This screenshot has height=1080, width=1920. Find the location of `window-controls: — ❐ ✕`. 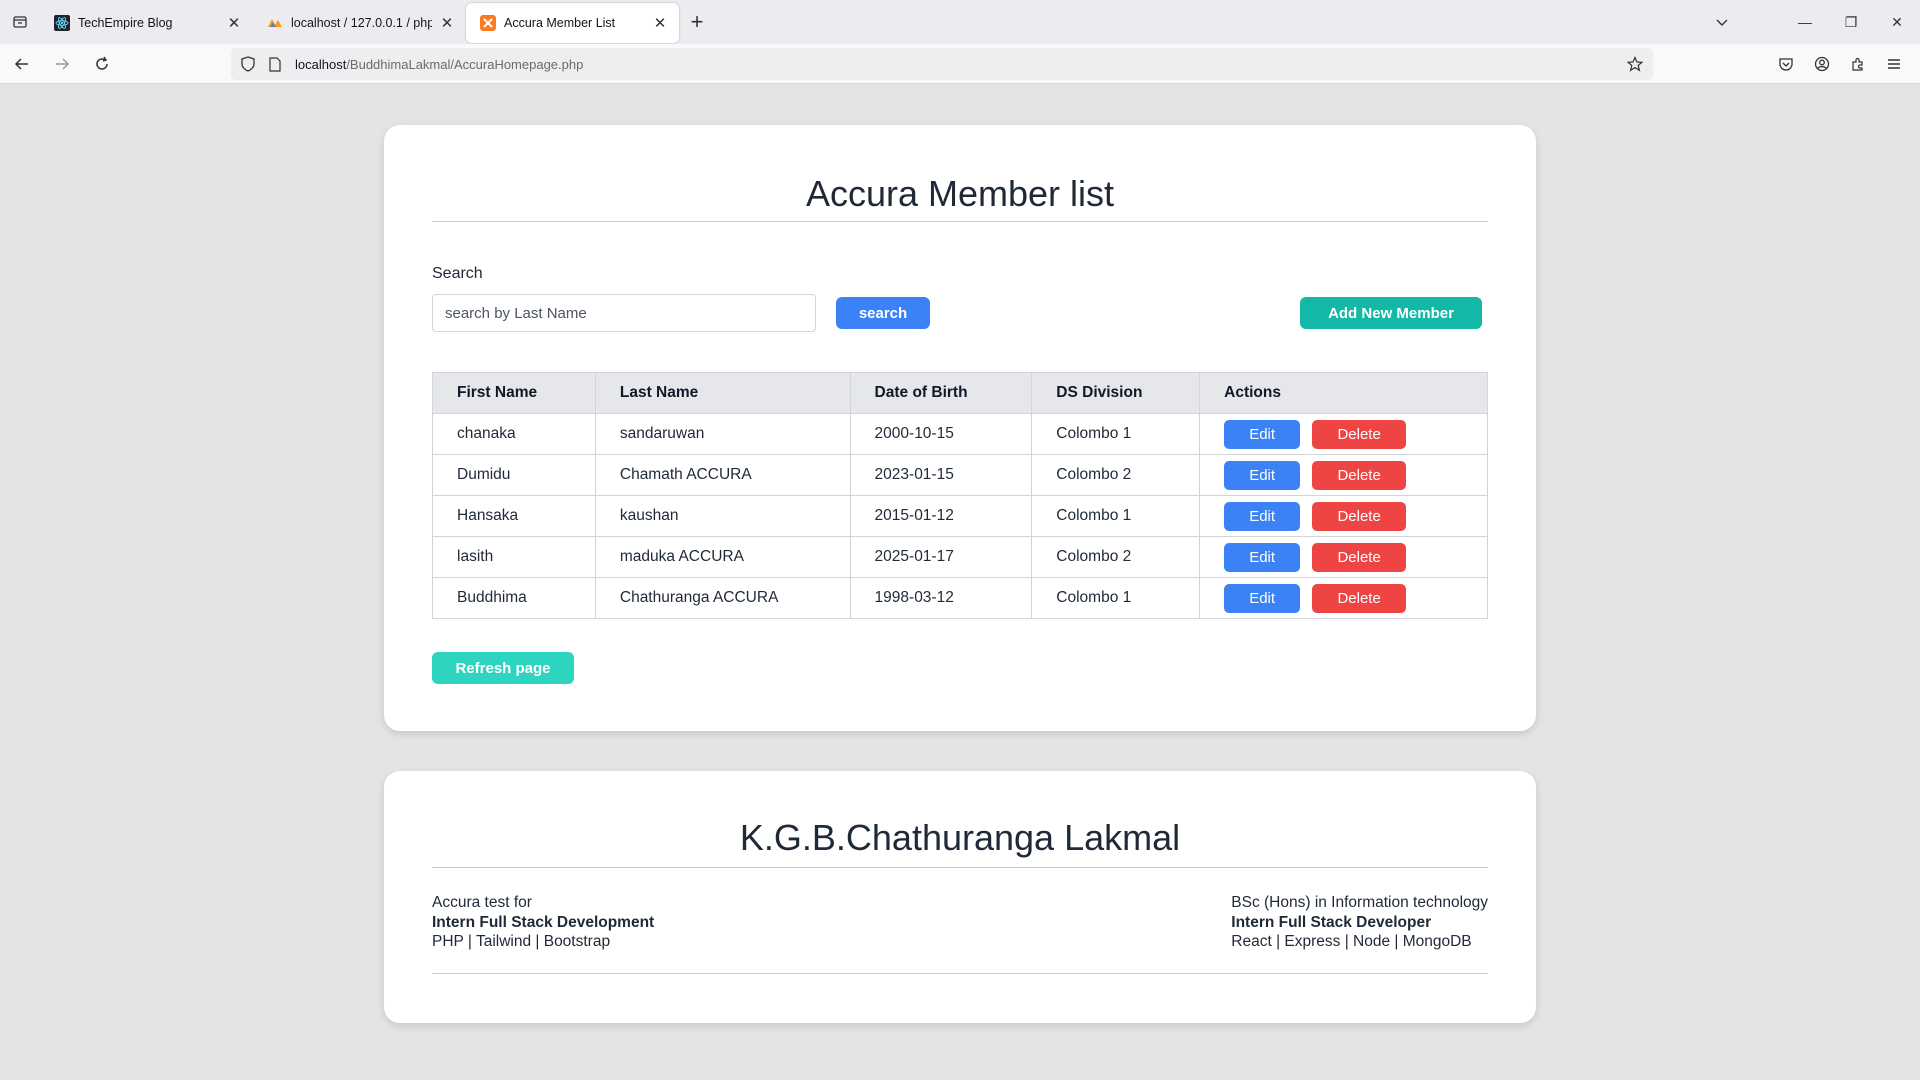

window-controls: — ❐ ✕ is located at coordinates (1851, 22).